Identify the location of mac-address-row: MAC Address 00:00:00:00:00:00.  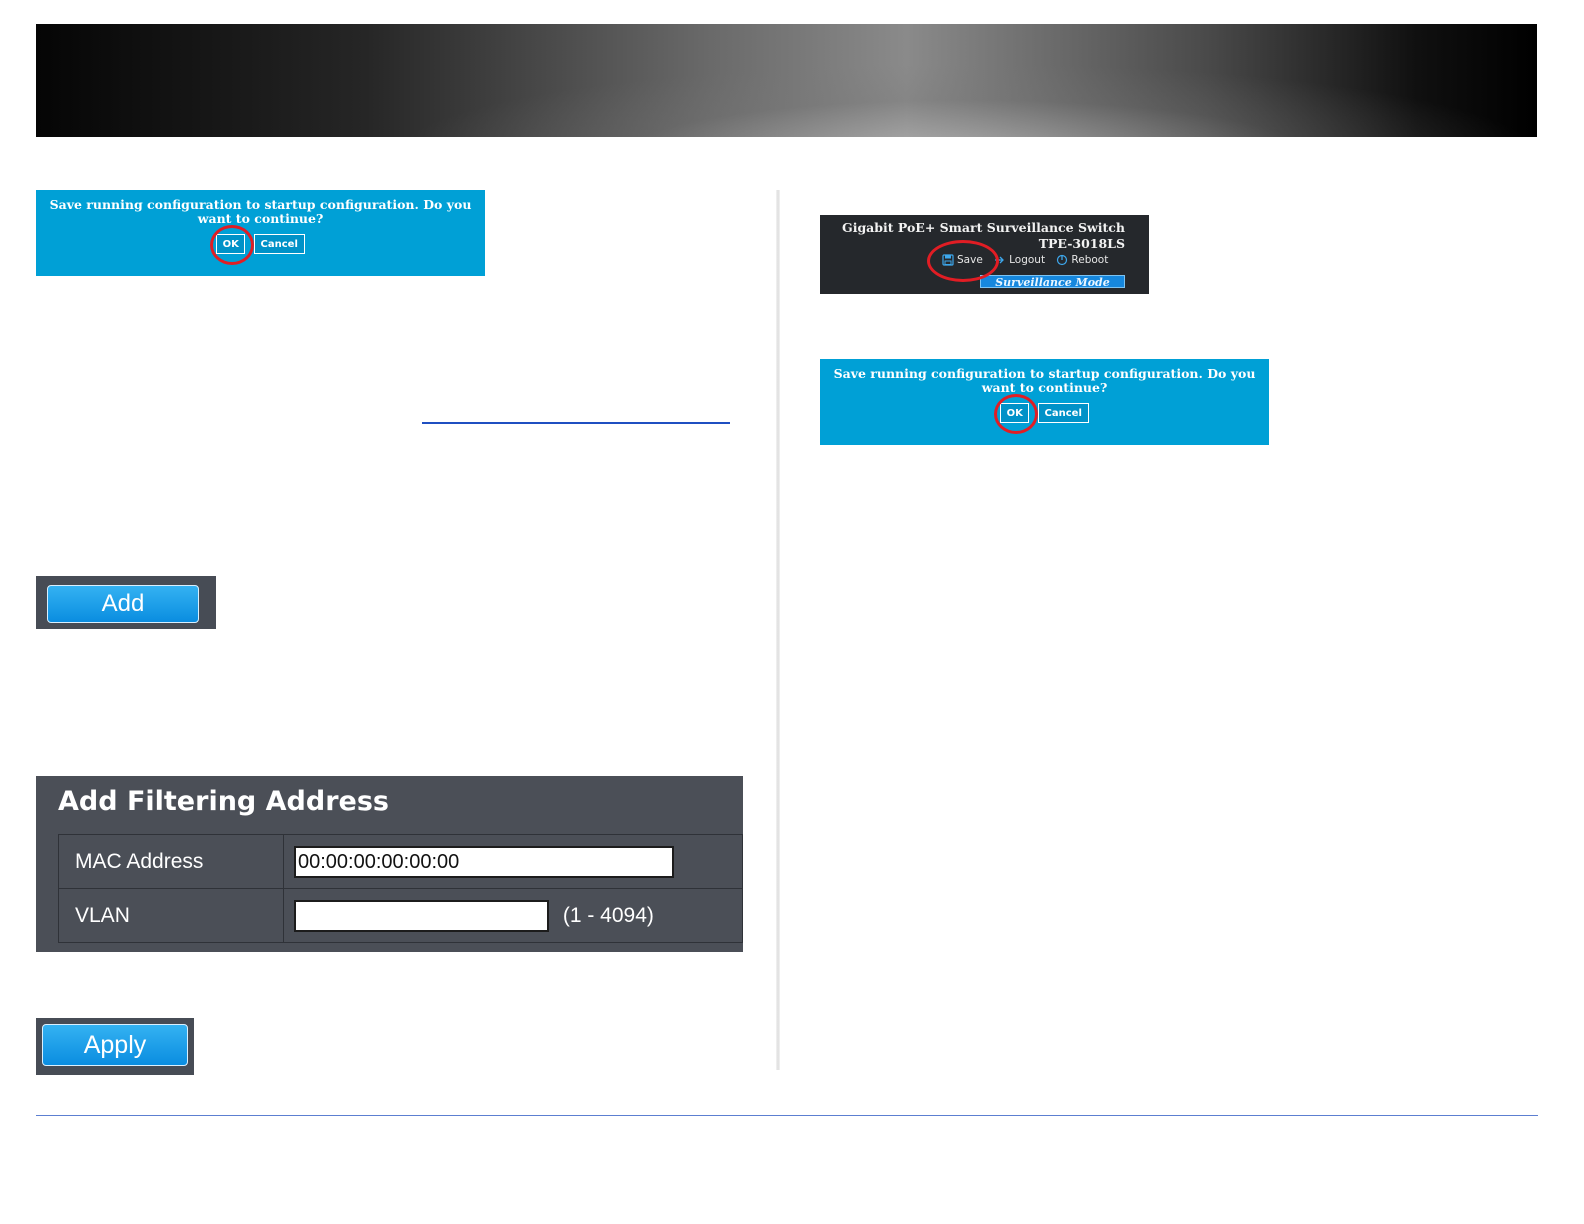
(400, 861).